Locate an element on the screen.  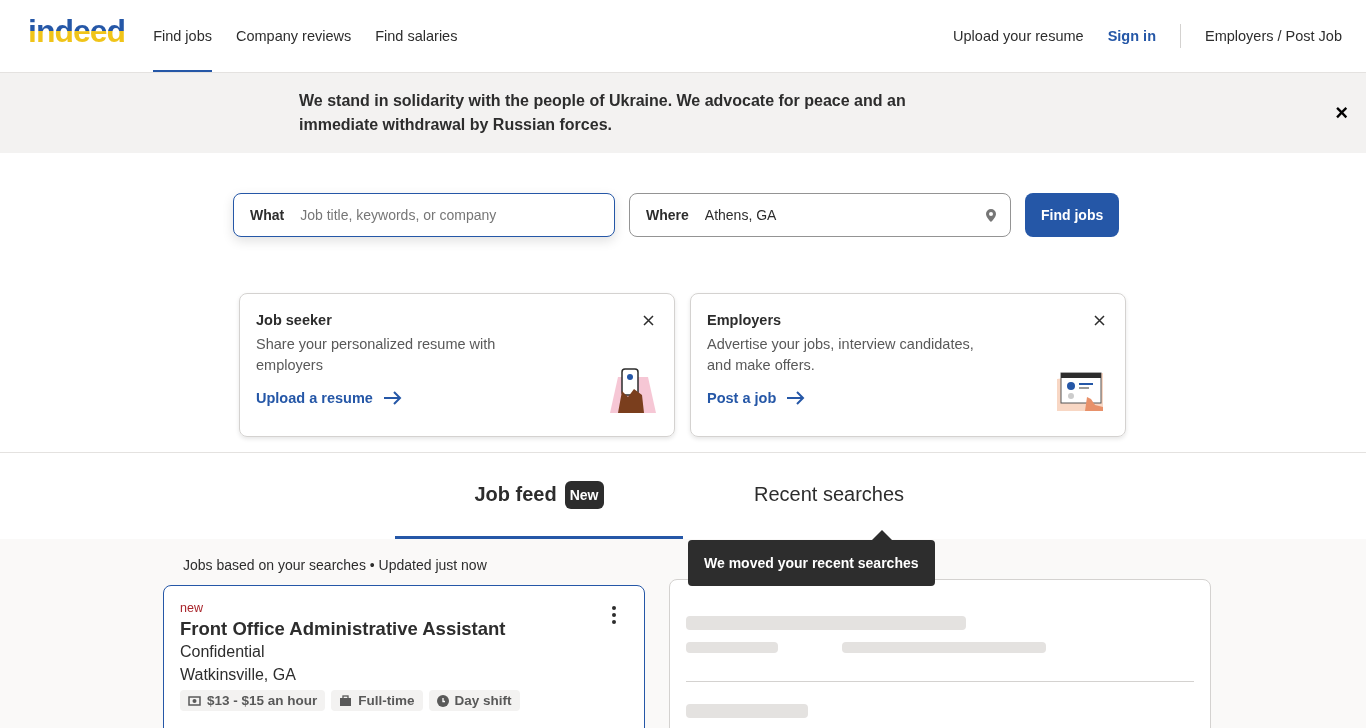
job-tag: Day shift is located at coordinates (474, 700).